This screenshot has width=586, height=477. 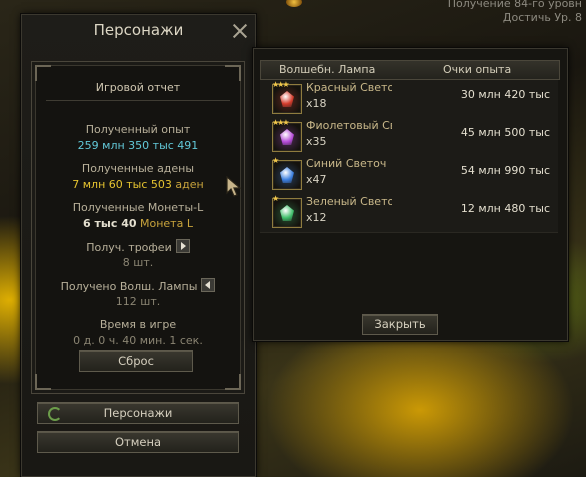 I want to click on cancel-button: Отмена, so click(x=138, y=442).